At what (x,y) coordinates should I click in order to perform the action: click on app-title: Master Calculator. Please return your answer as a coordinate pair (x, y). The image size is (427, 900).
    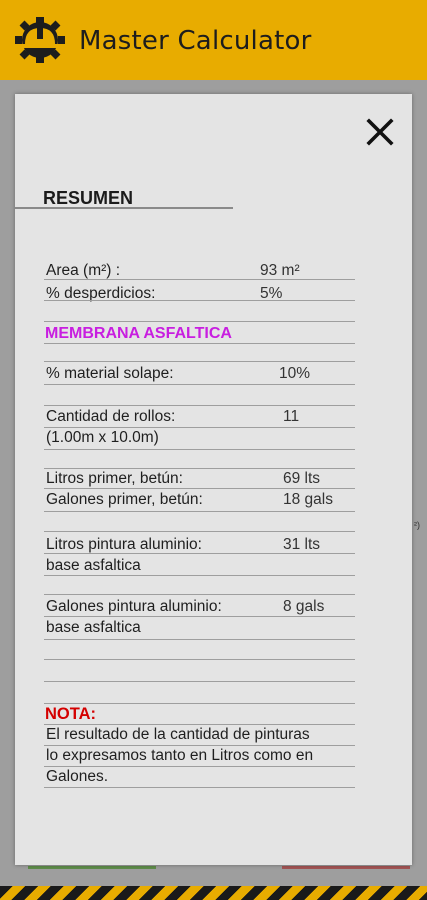
    Looking at the image, I should click on (195, 41).